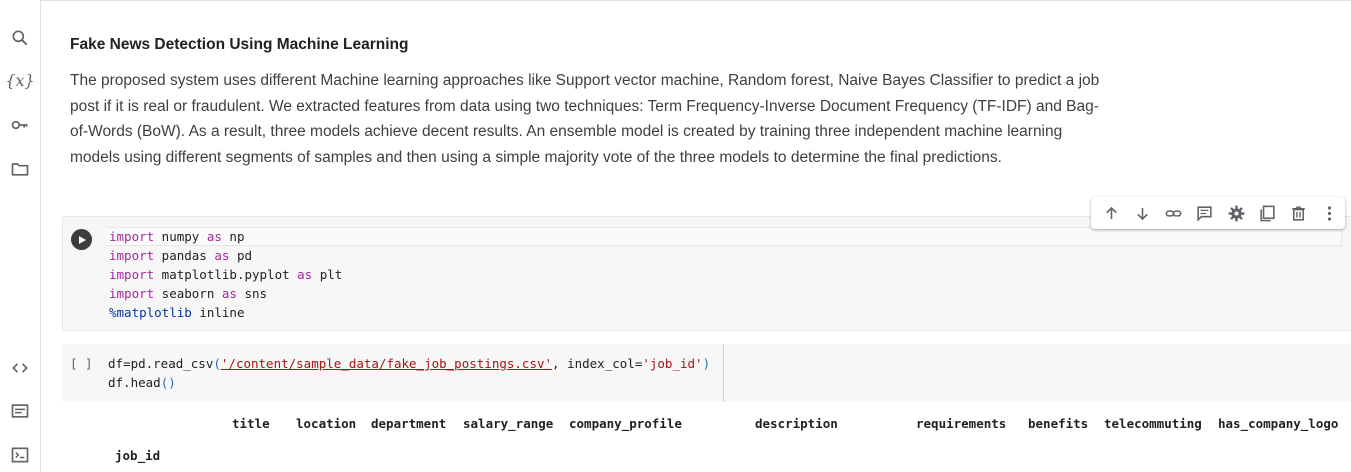  Describe the element at coordinates (20, 169) in the screenshot. I see `folder-icon` at that location.